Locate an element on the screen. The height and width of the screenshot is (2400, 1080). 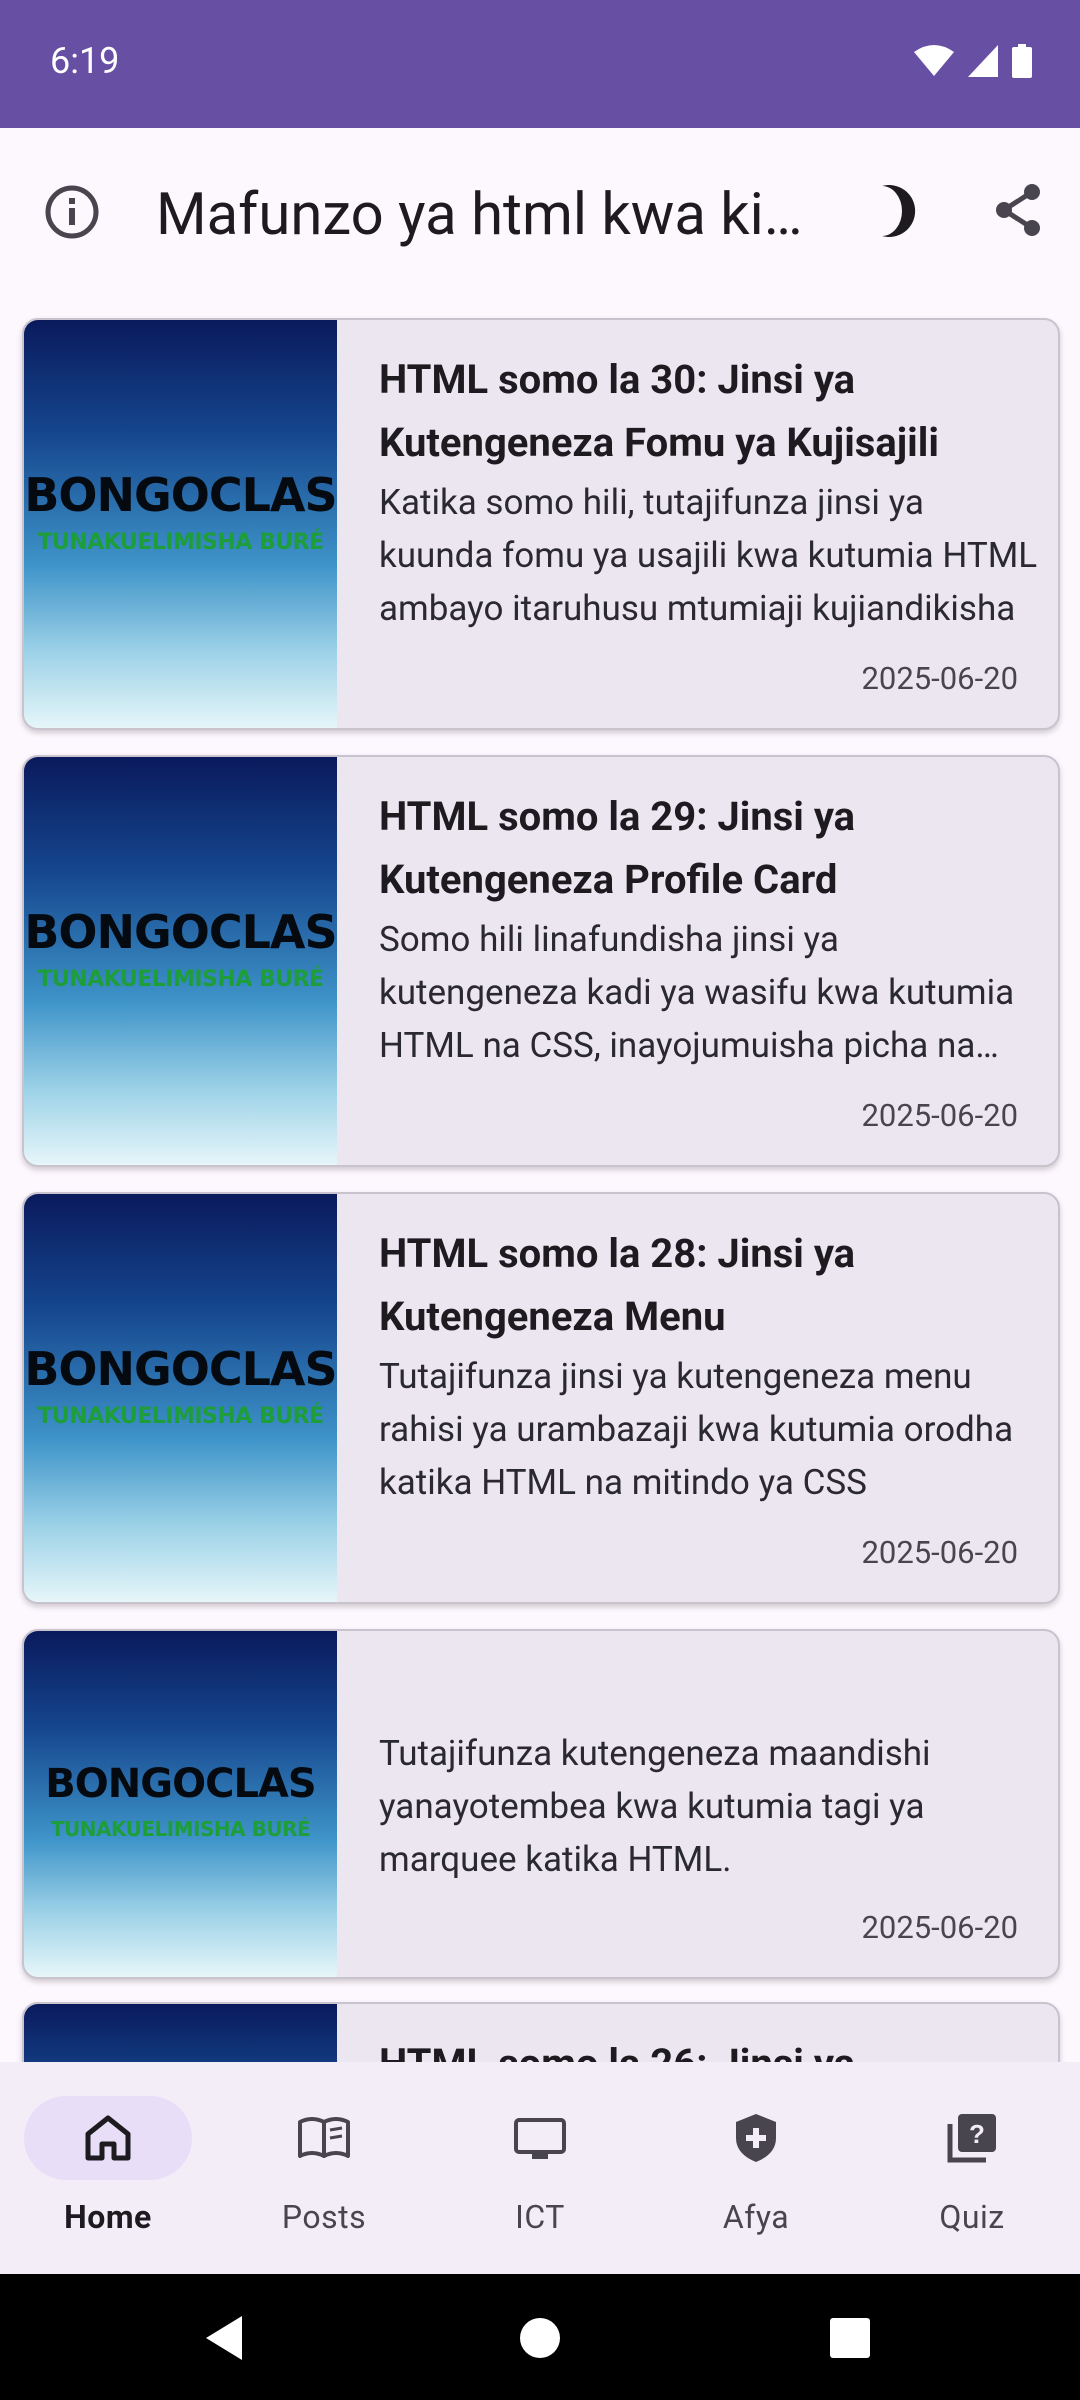
dark-mode-toggle is located at coordinates (895, 211).